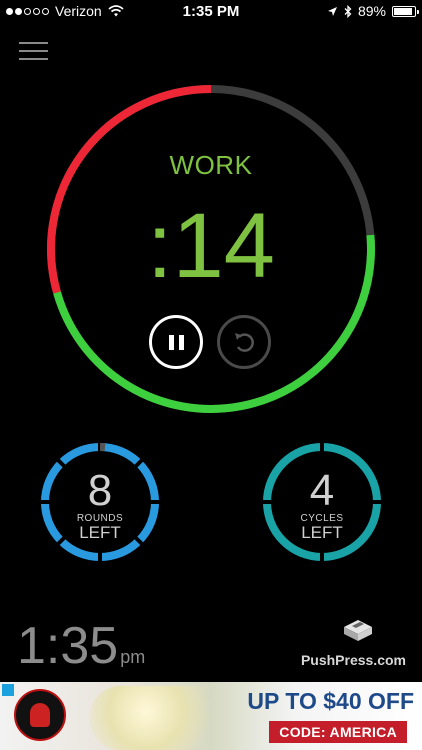  What do you see at coordinates (358, 632) in the screenshot?
I see `pushpress-logo-icon` at bounding box center [358, 632].